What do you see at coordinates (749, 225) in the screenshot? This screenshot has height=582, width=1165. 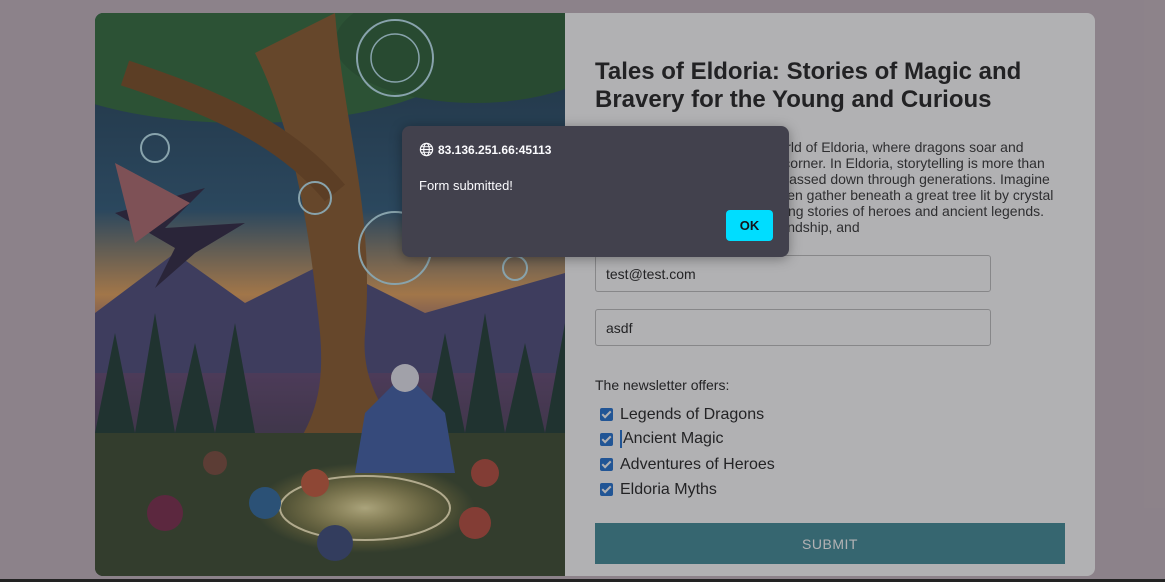 I see `ok-button: OK` at bounding box center [749, 225].